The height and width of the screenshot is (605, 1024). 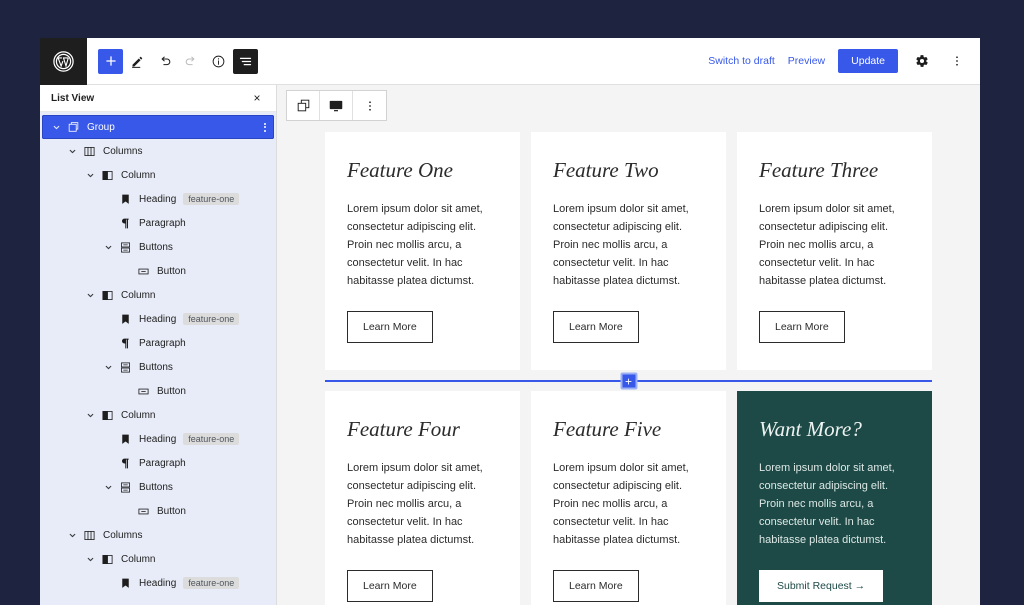 I want to click on feature-card-title: Feature Five, so click(x=607, y=429).